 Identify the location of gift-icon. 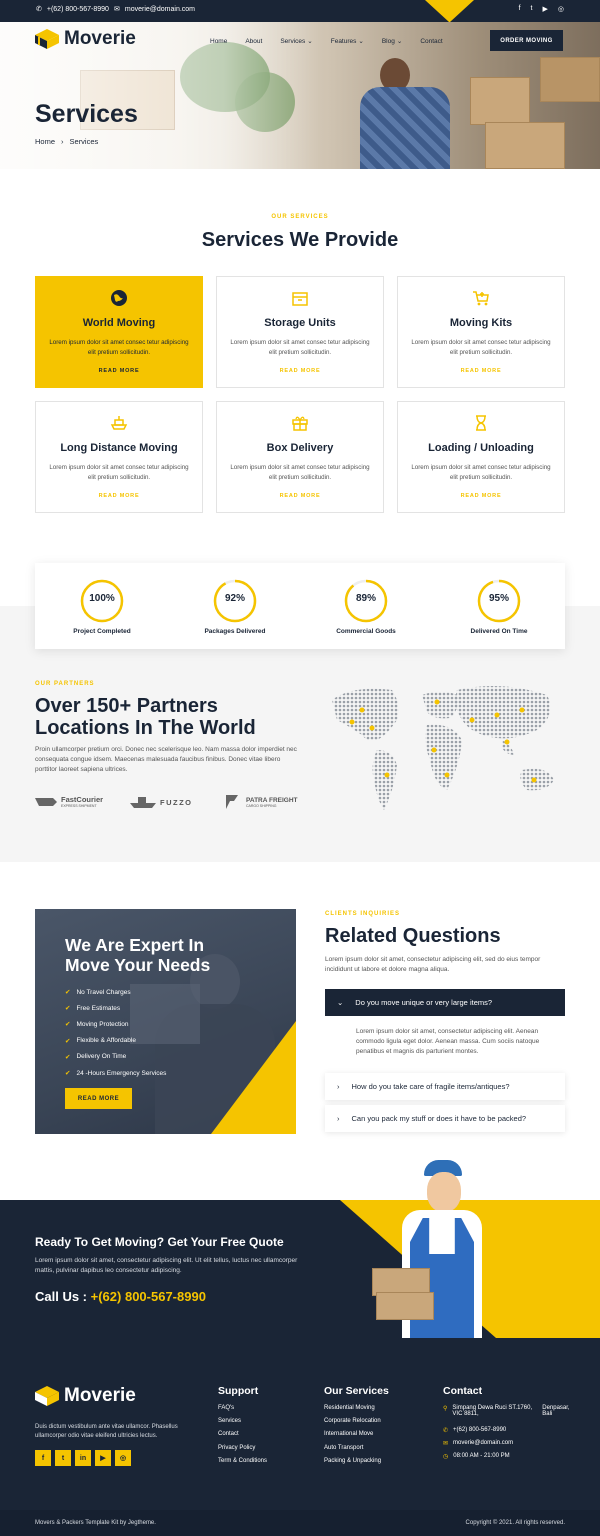
(300, 423).